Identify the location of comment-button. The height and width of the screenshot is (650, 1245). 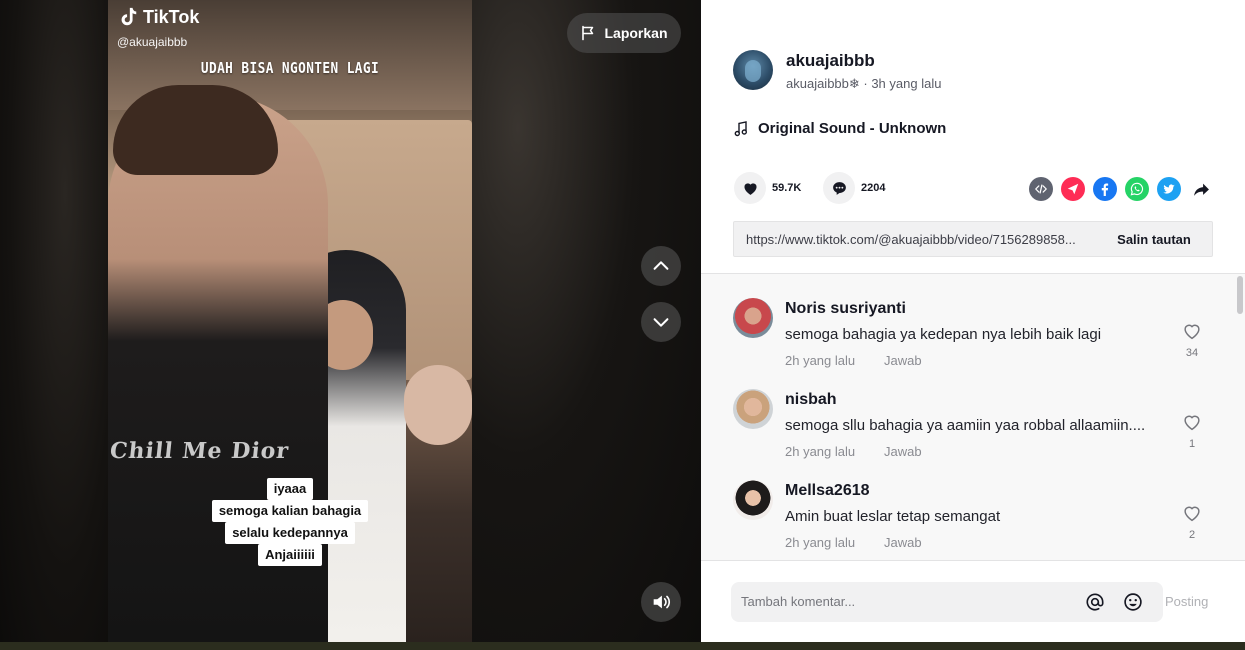
(839, 188).